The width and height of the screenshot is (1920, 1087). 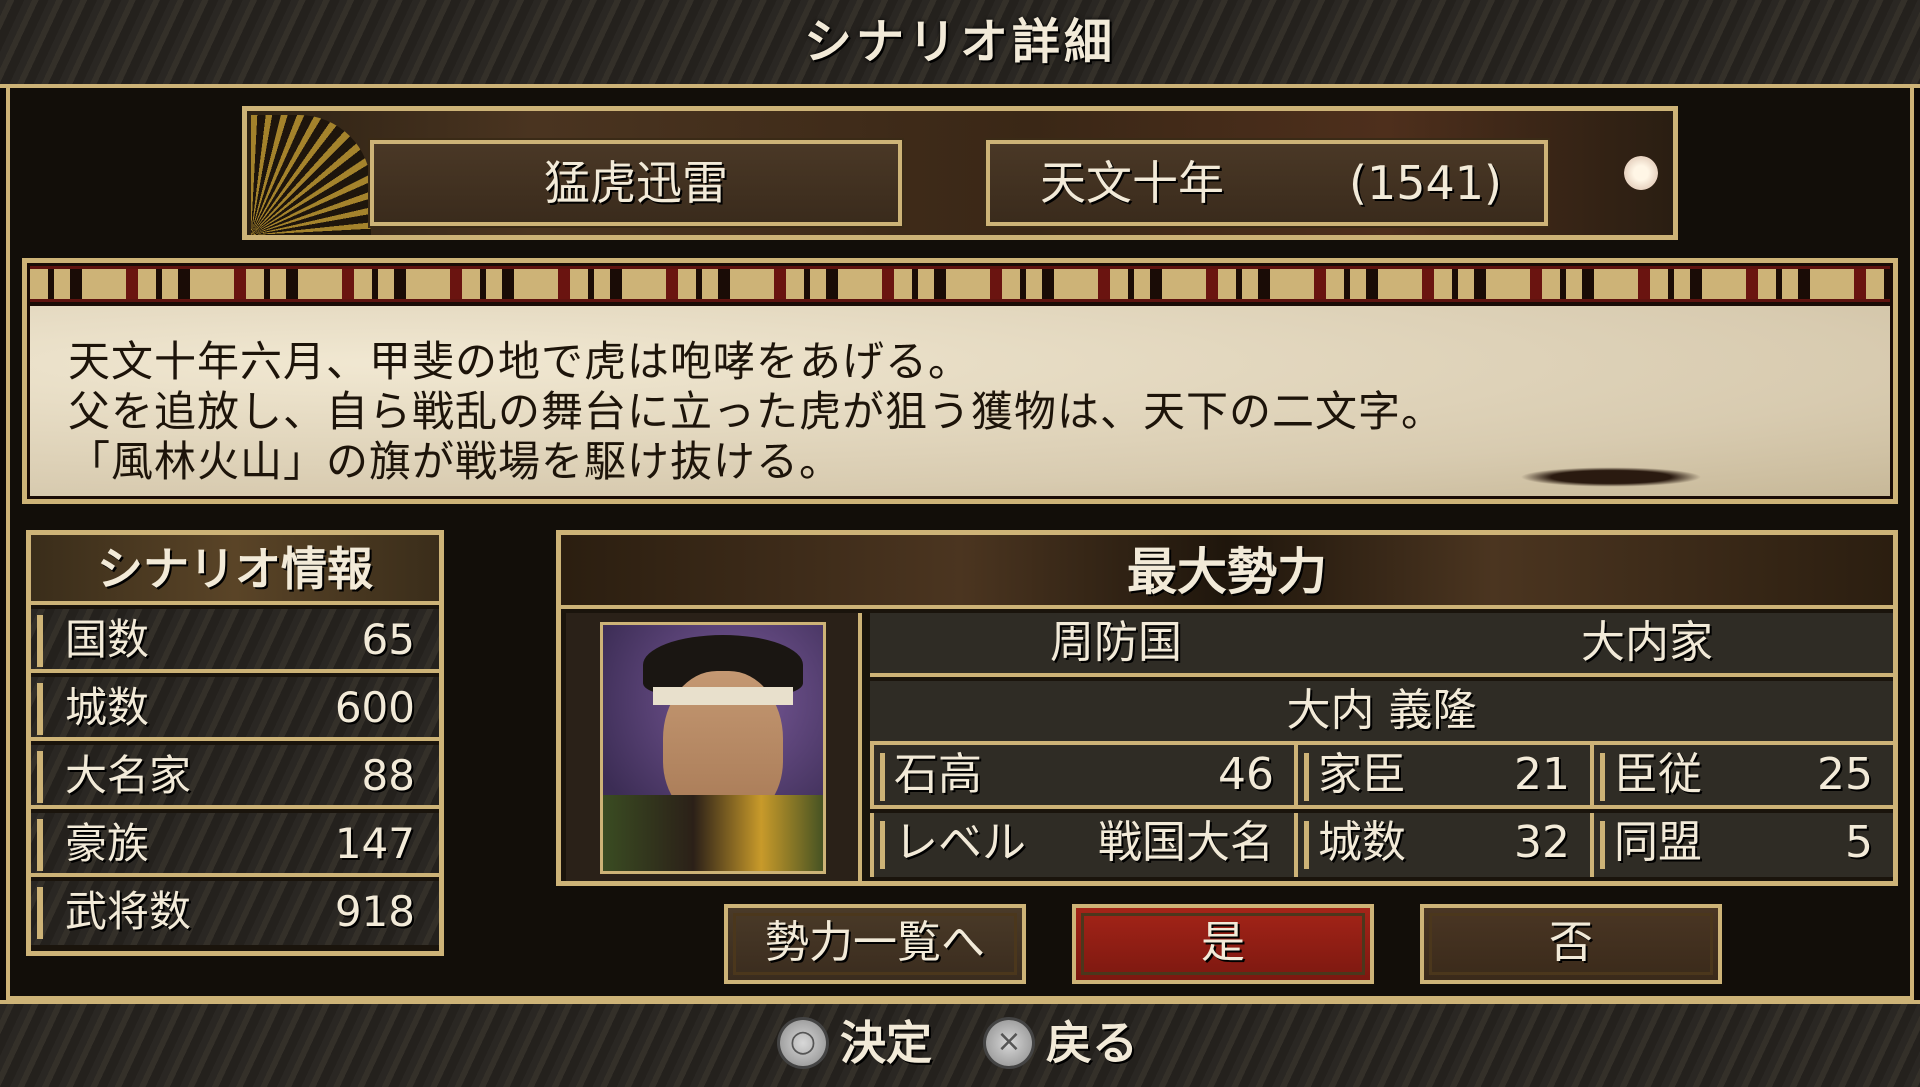 What do you see at coordinates (235, 845) in the screenshot?
I see `info-row-local-clans: 豪族 147` at bounding box center [235, 845].